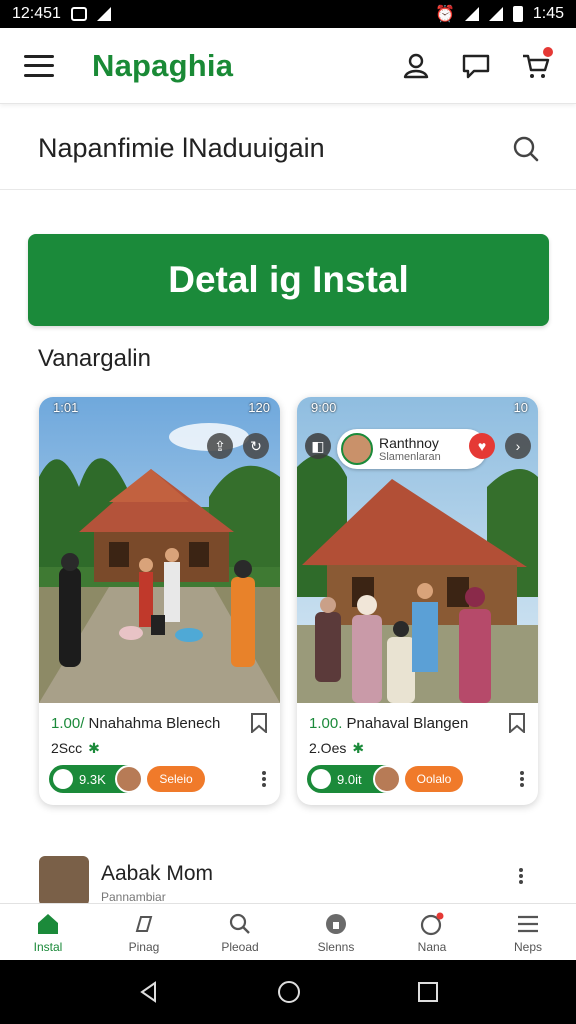 The width and height of the screenshot is (576, 1024). I want to click on battery-icon, so click(517, 14).